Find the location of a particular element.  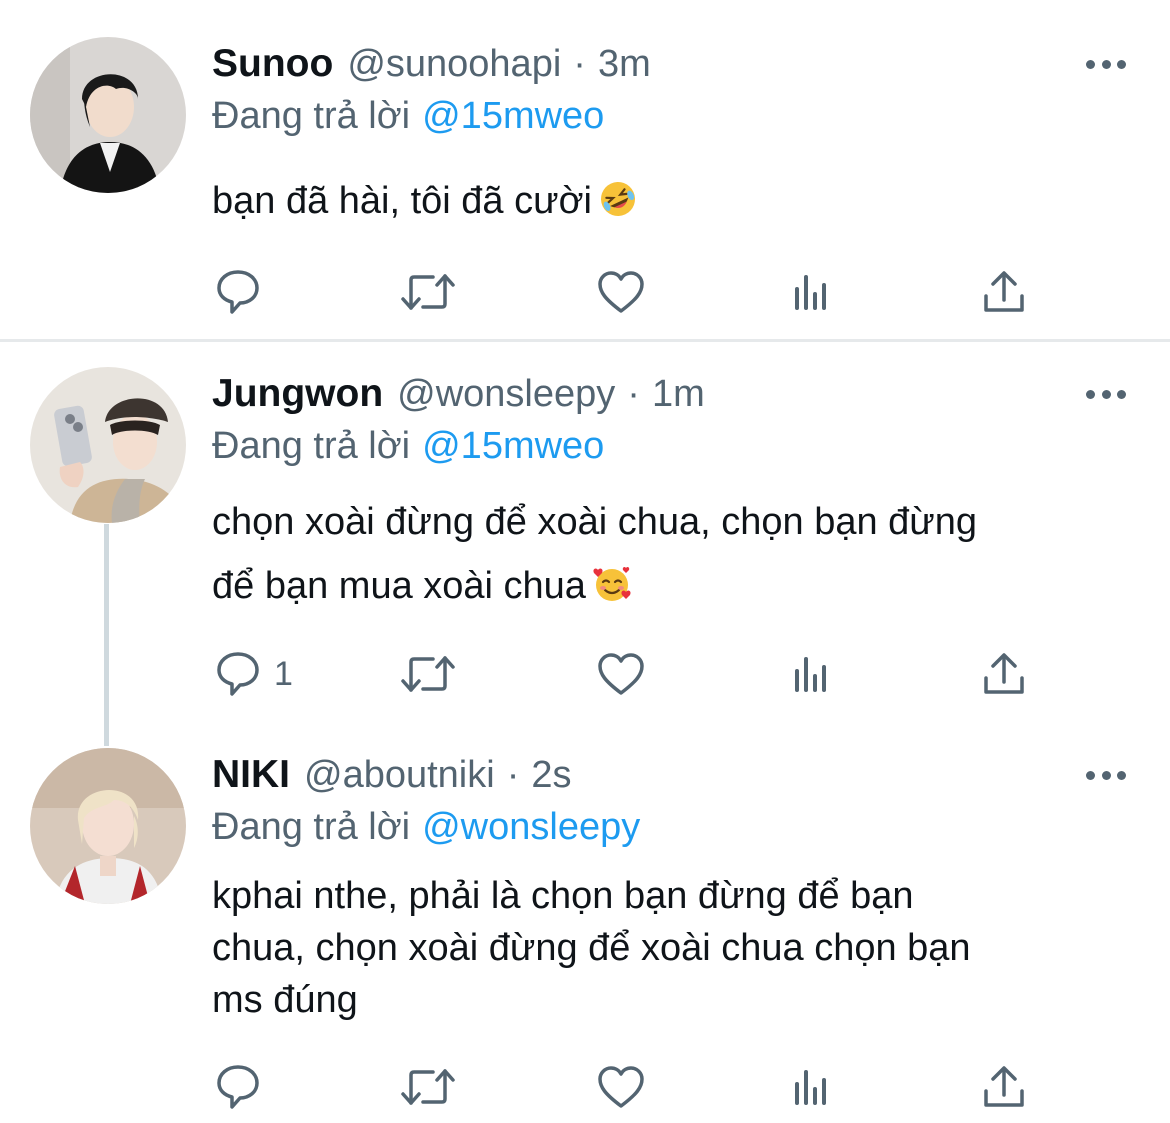

tweet-text-line: bạn đã hài, tôi đã cười is located at coordinates (402, 201).